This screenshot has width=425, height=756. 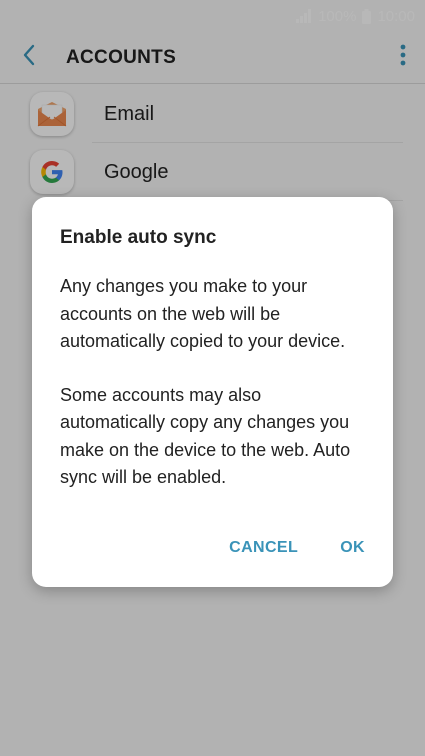 What do you see at coordinates (138, 237) in the screenshot?
I see `dialog-title: Enable auto sync` at bounding box center [138, 237].